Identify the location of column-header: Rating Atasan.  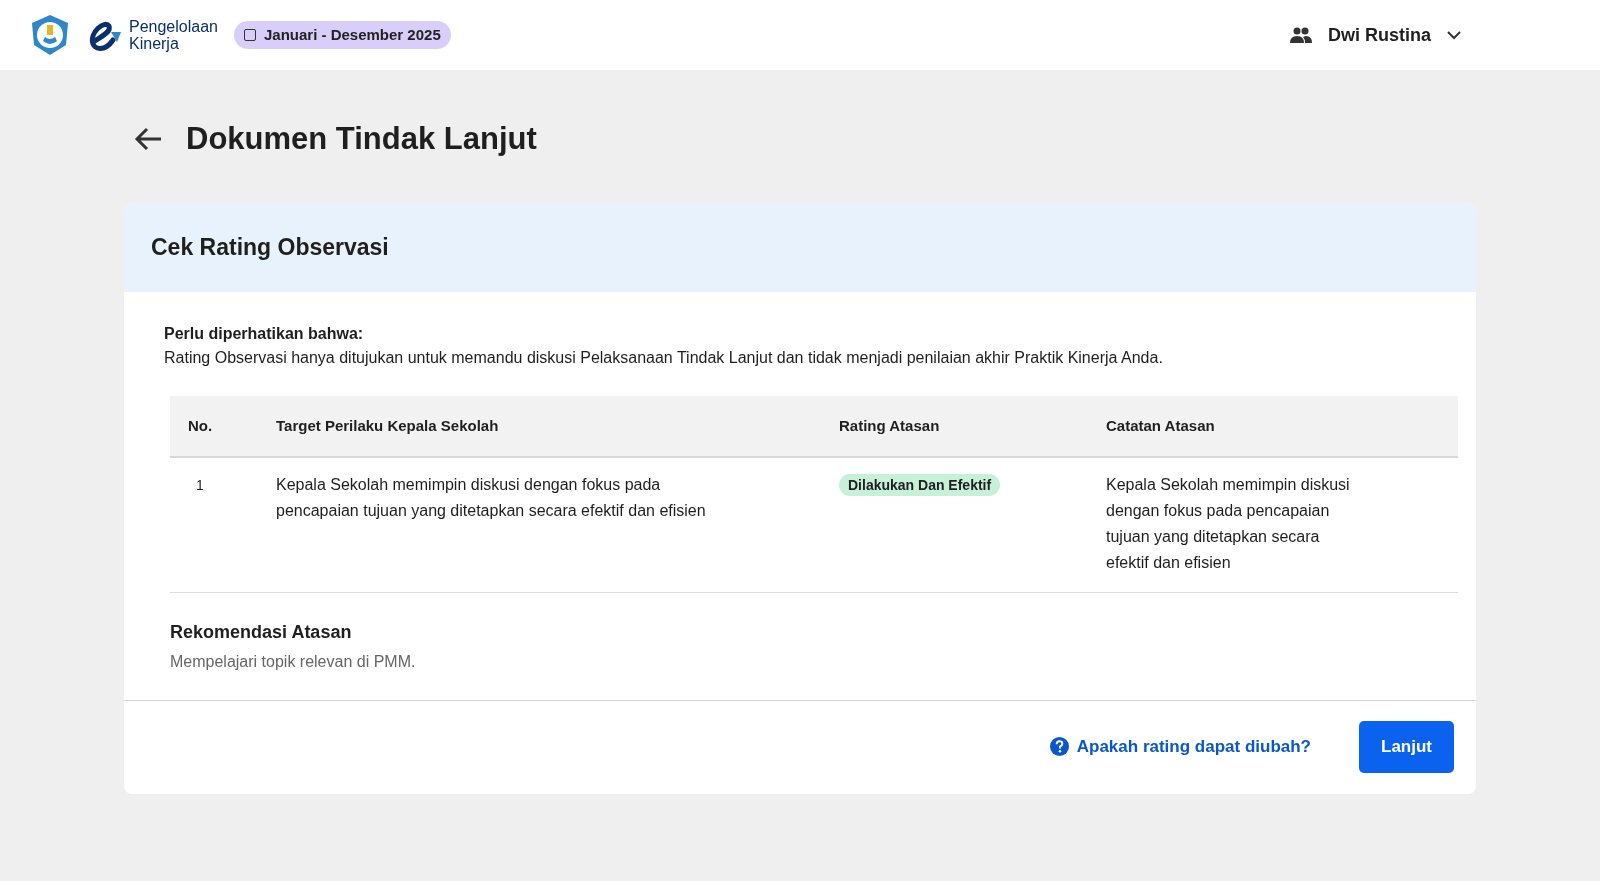
(954, 426).